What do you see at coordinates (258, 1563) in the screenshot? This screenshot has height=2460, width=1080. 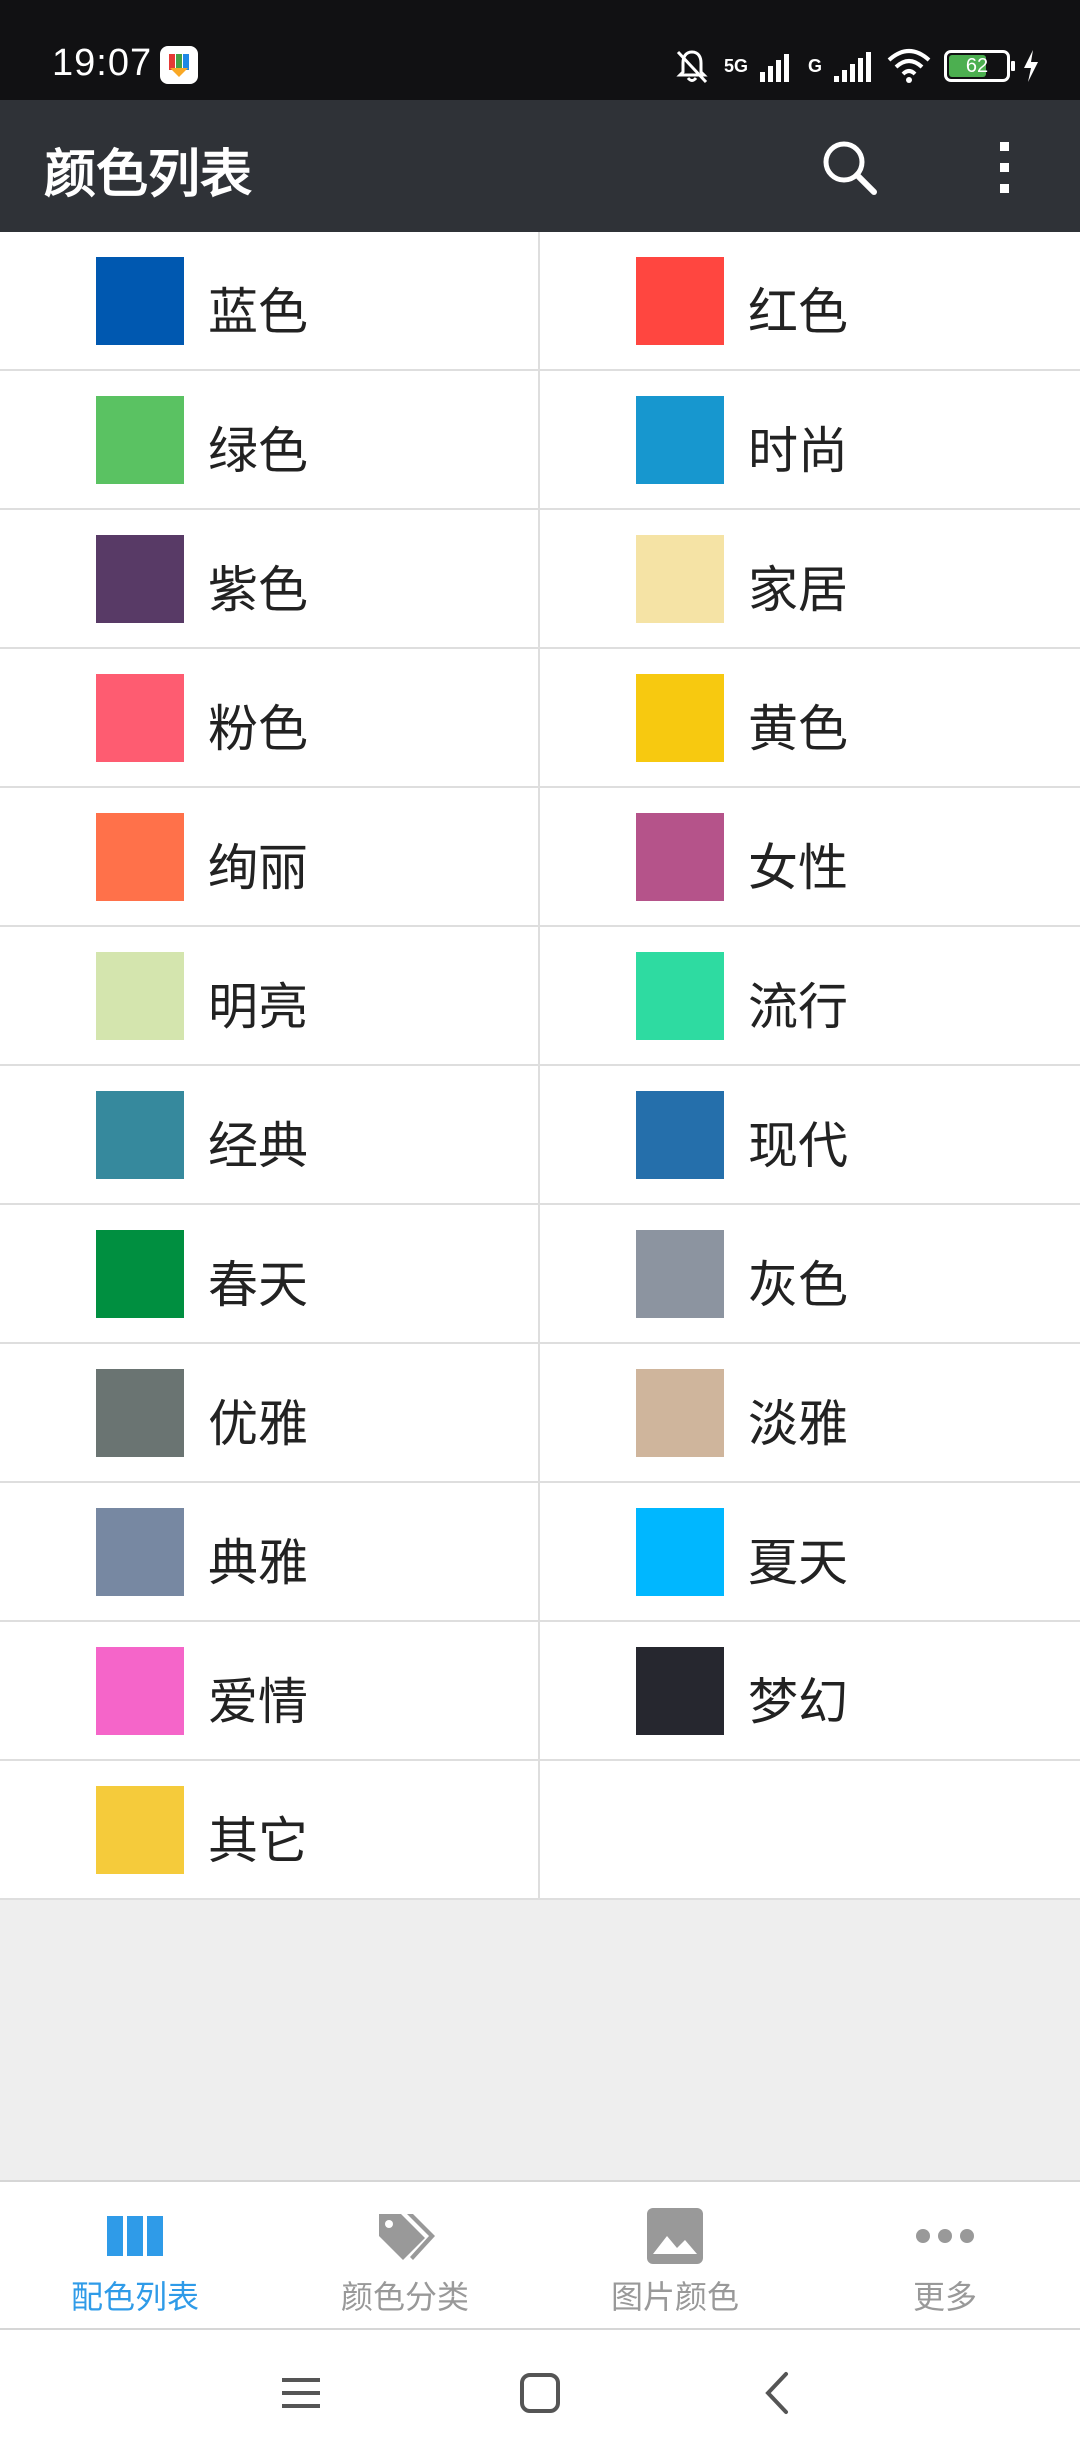 I see `color-label: 典雅` at bounding box center [258, 1563].